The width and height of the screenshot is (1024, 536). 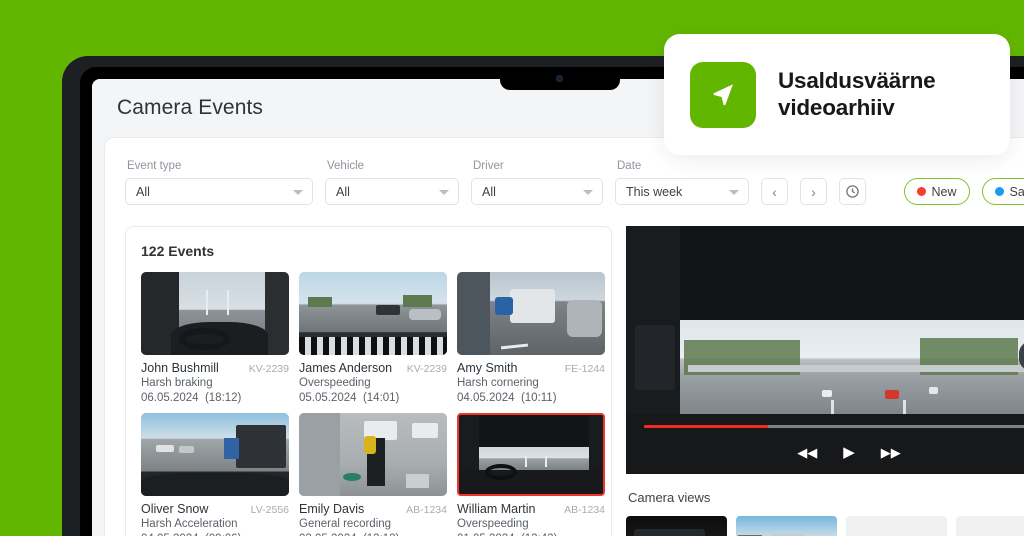 What do you see at coordinates (373, 509) in the screenshot?
I see `event-card-header: Emily Davis AB-1234` at bounding box center [373, 509].